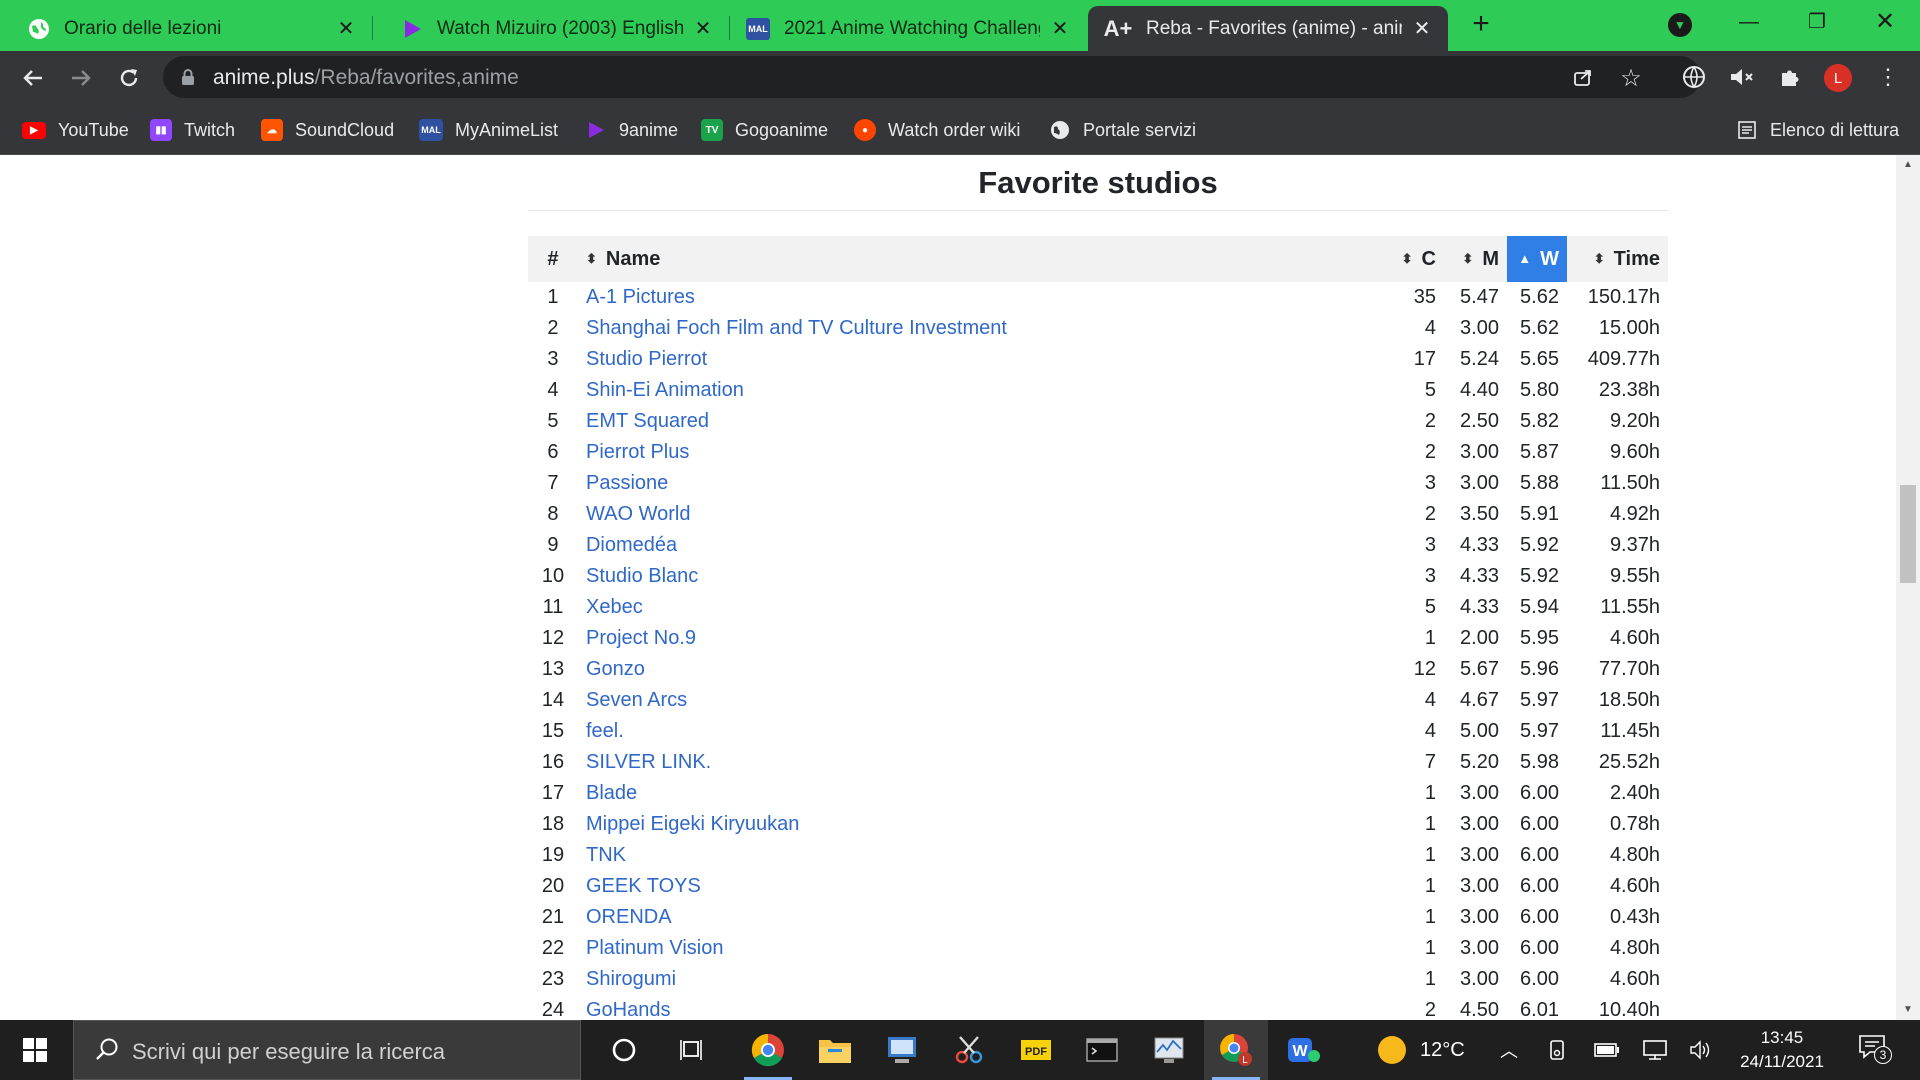 The image size is (1920, 1080). Describe the element at coordinates (636, 700) in the screenshot. I see `studio-link: Seven Arcs` at that location.